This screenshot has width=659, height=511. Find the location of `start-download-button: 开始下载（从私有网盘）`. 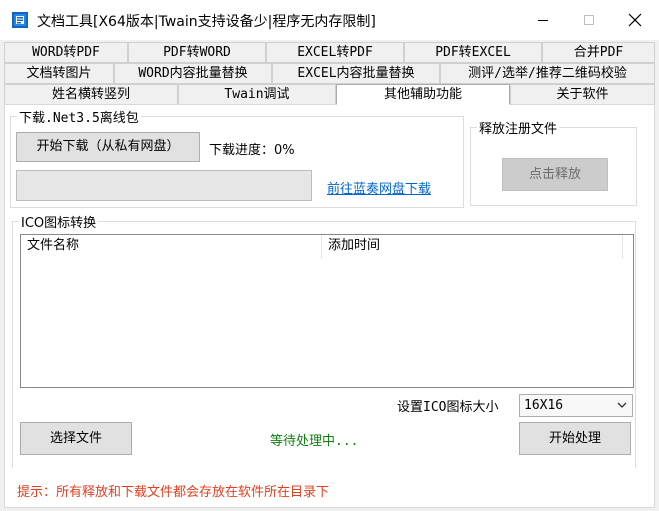

start-download-button: 开始下载（从私有网盘） is located at coordinates (108, 147).